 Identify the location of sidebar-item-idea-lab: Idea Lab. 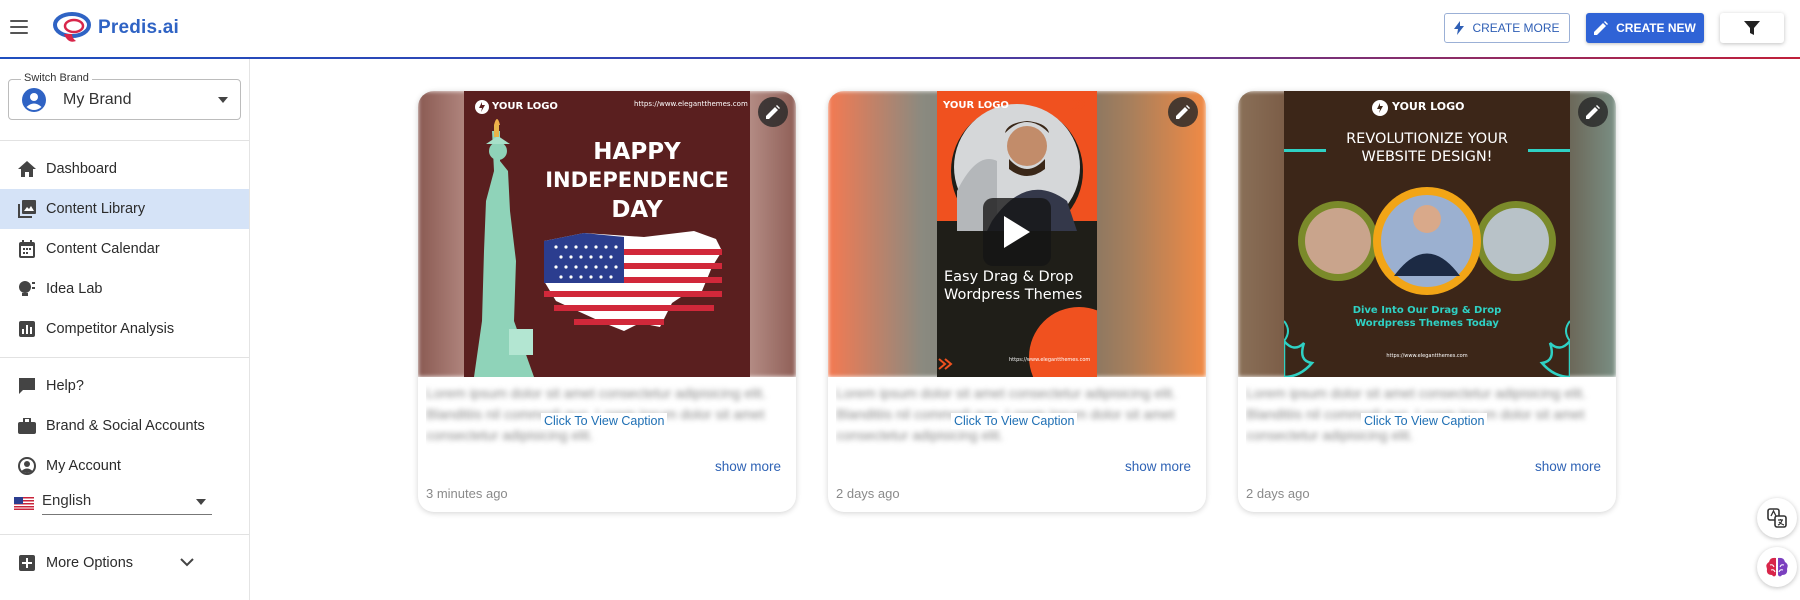
(124, 289).